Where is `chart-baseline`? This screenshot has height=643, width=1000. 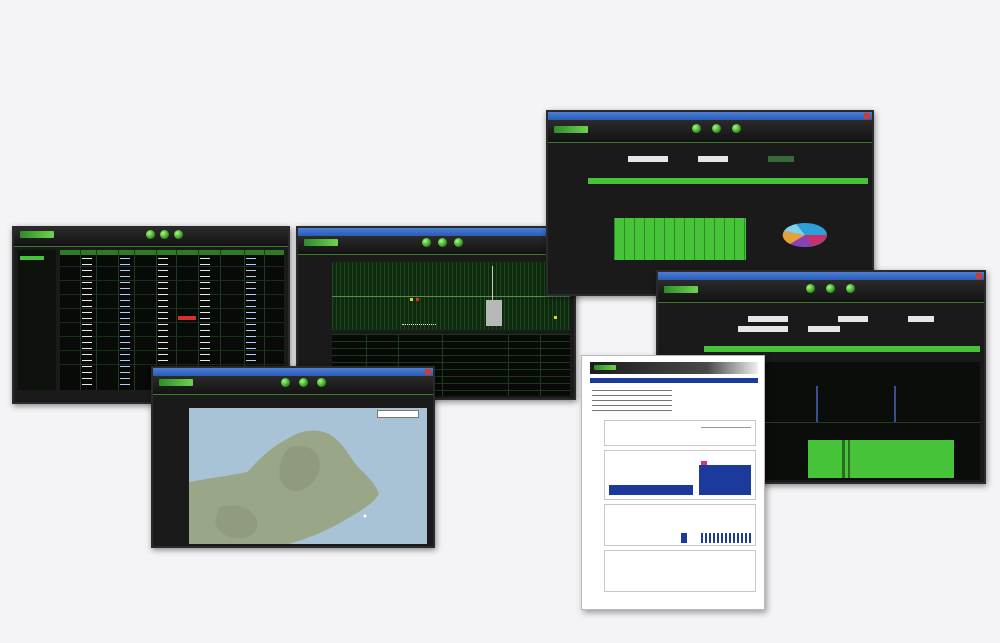 chart-baseline is located at coordinates (451, 296).